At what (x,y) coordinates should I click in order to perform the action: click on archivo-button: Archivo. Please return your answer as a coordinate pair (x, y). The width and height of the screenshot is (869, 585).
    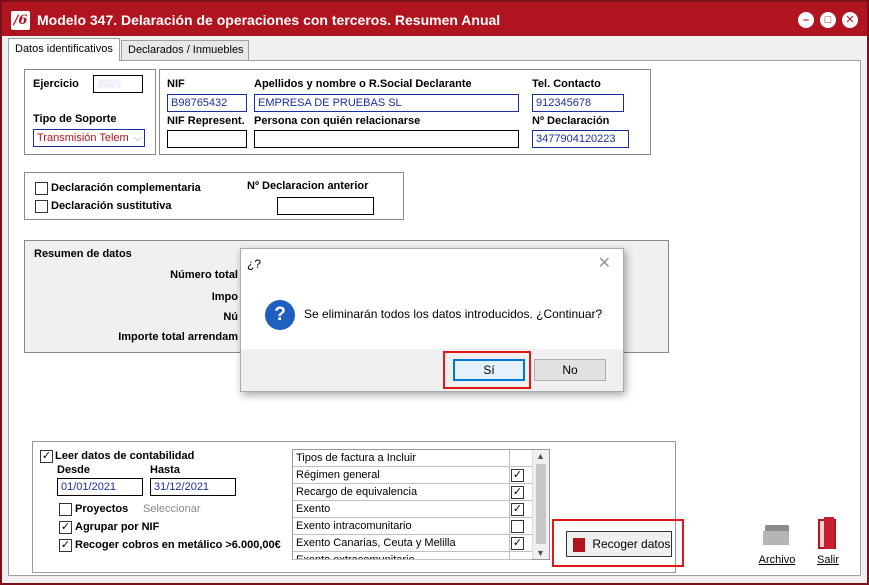
    Looking at the image, I should click on (777, 560).